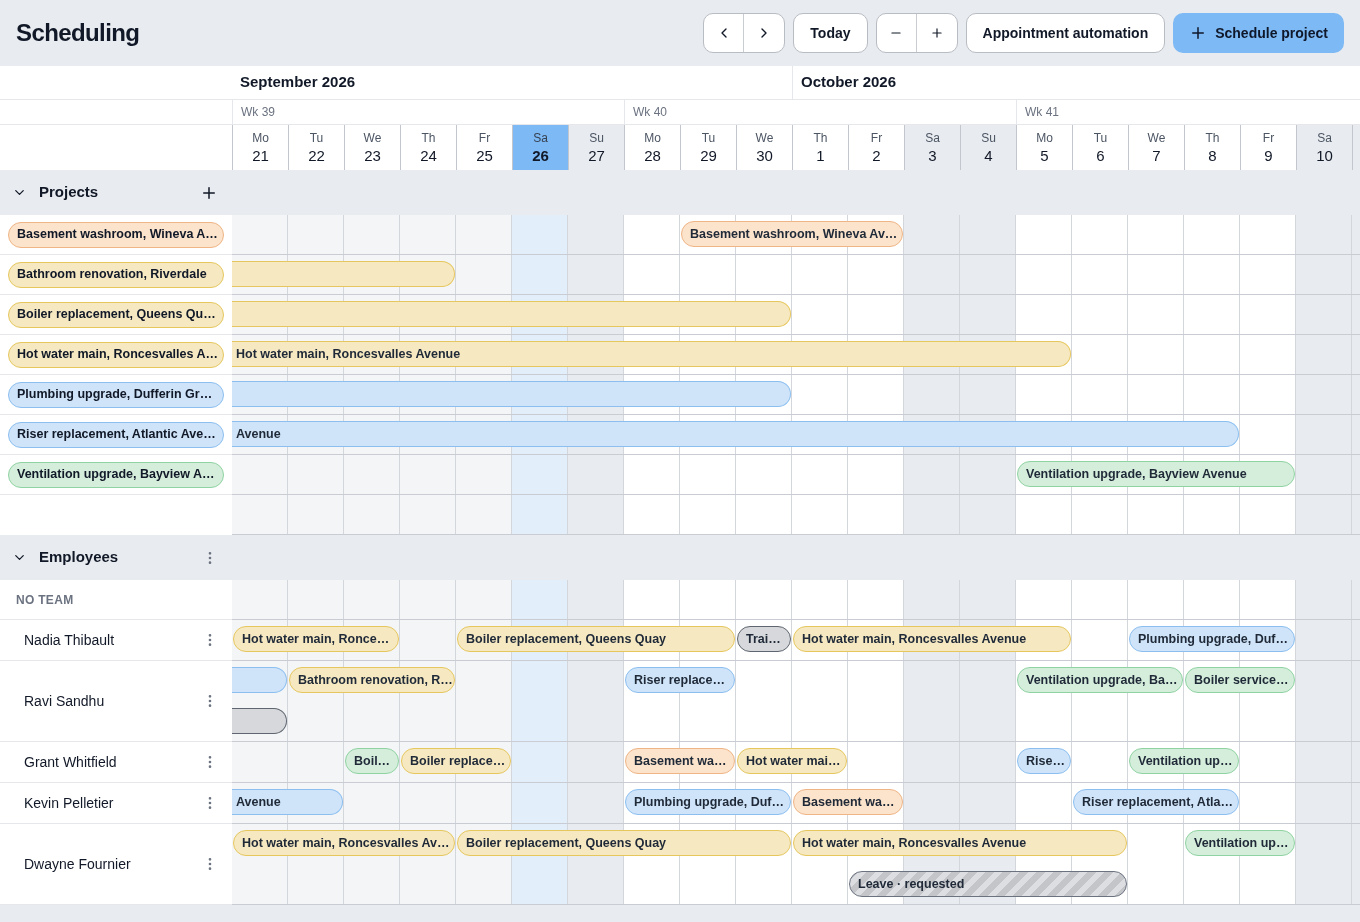  I want to click on week-label: Wk 41, so click(1042, 112).